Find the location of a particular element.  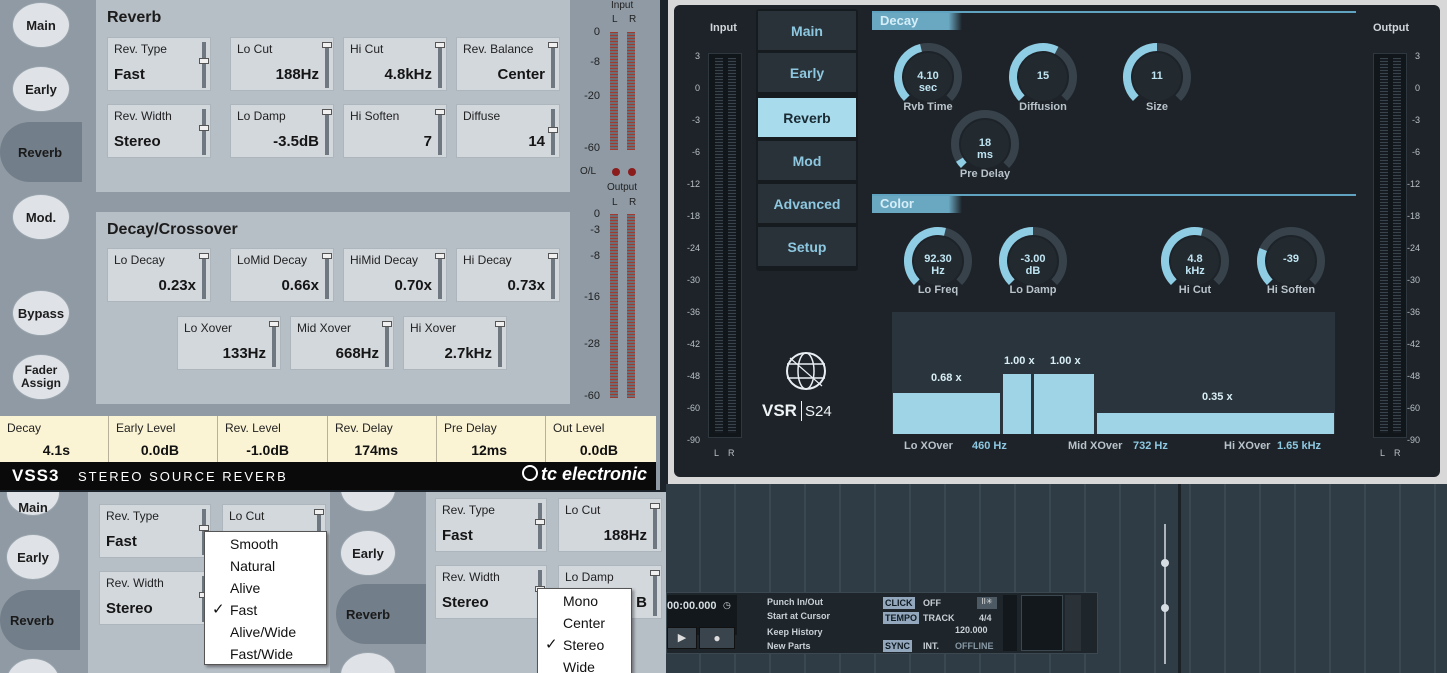

metronome-icon: II✳ is located at coordinates (987, 603).